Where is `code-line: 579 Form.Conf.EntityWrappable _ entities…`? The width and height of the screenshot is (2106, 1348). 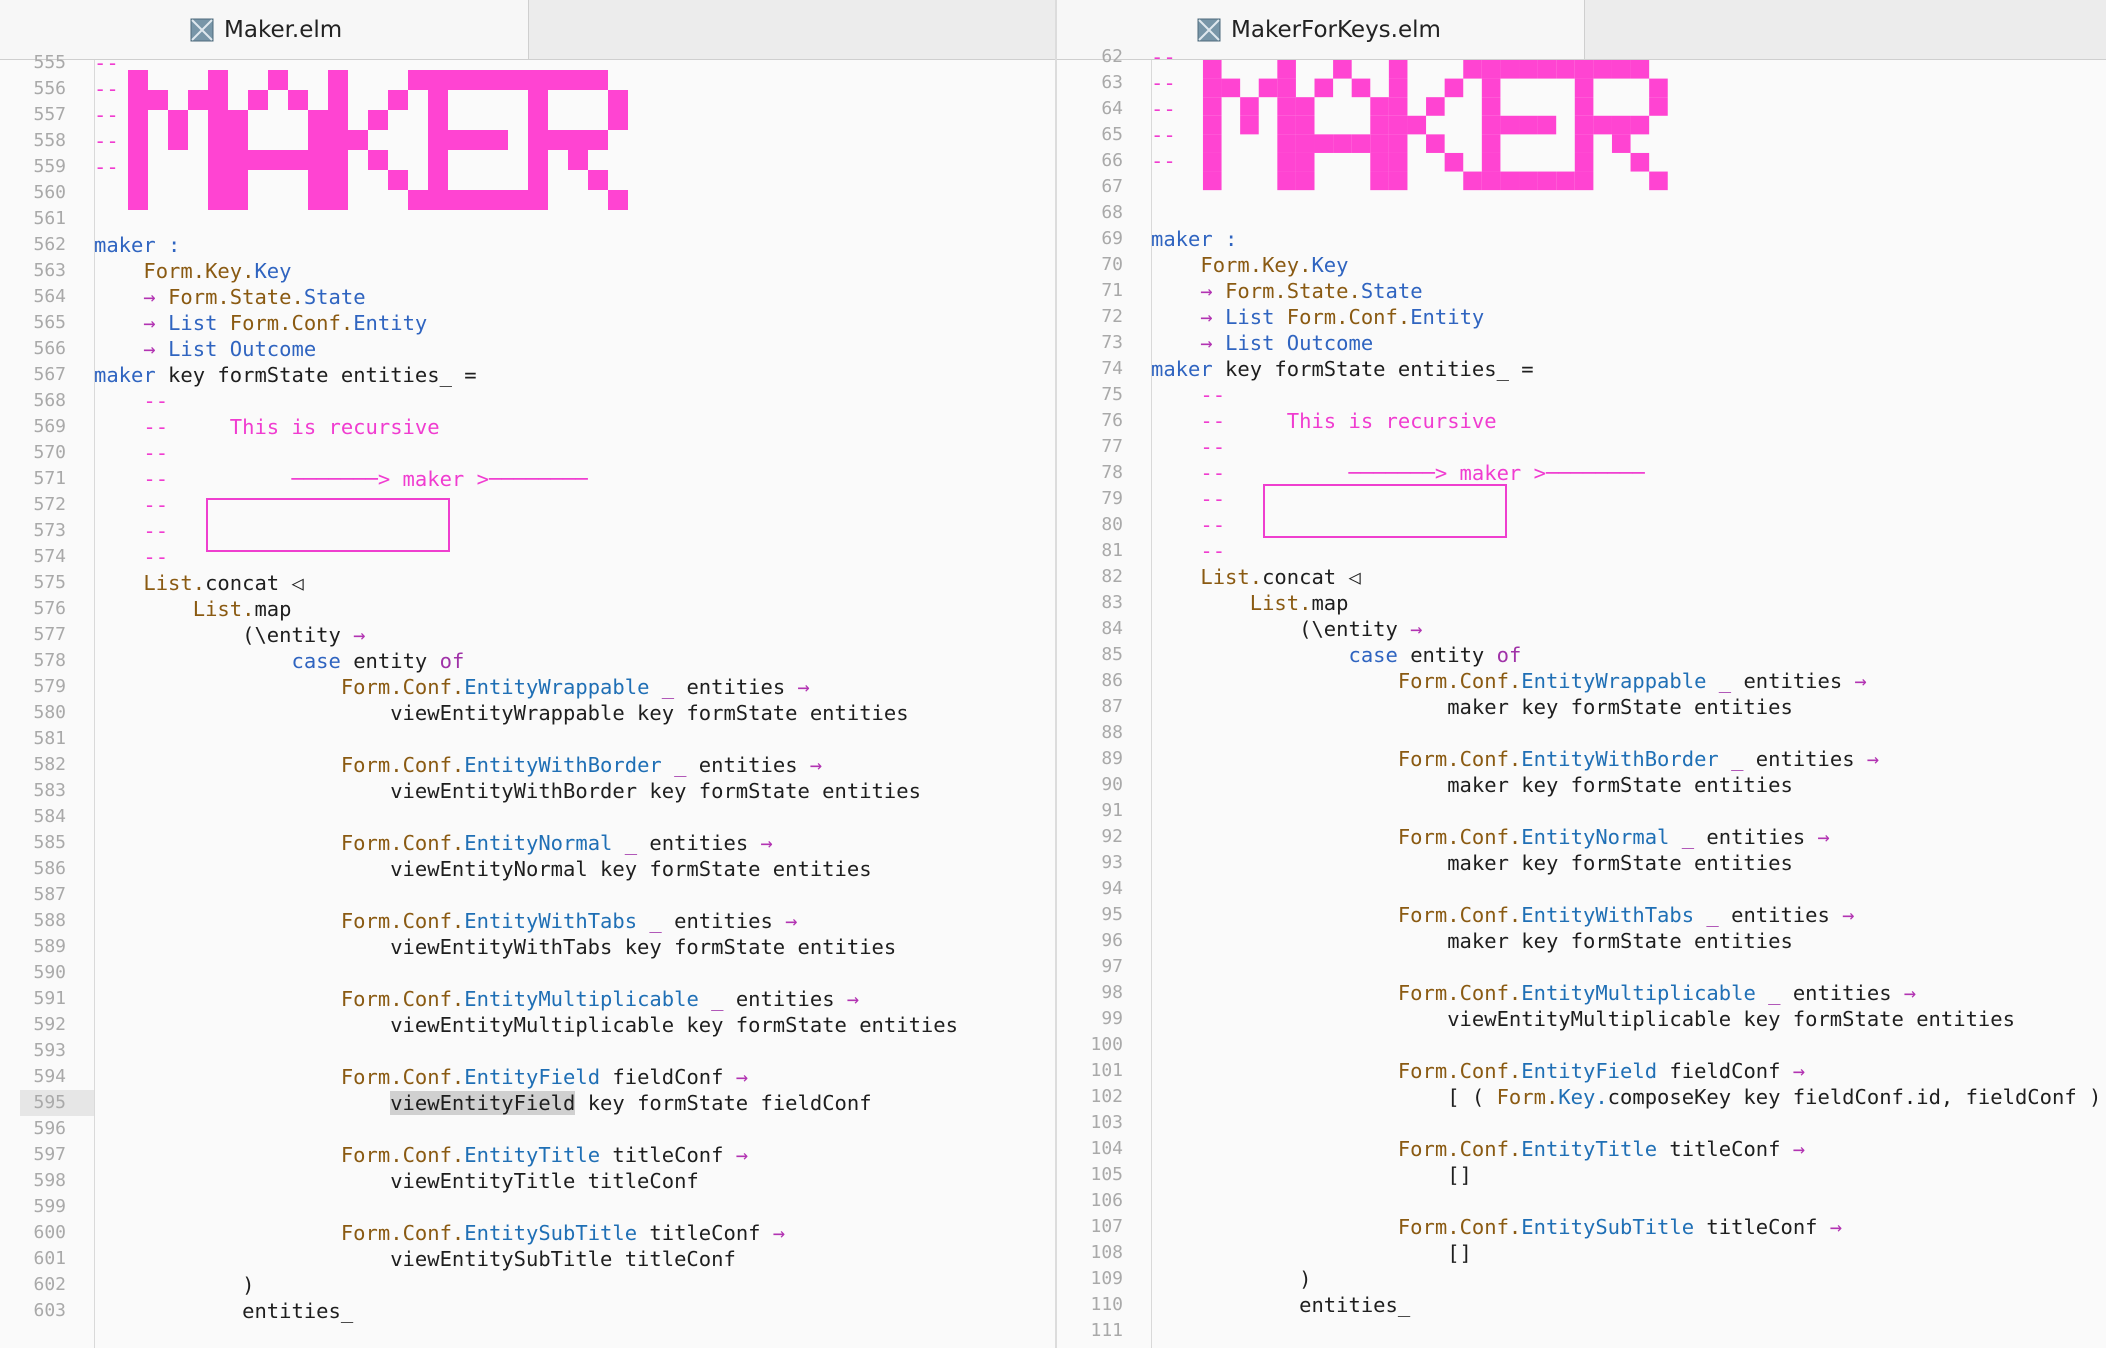 code-line: 579 Form.Conf.EntityWrappable _ entities… is located at coordinates (527, 687).